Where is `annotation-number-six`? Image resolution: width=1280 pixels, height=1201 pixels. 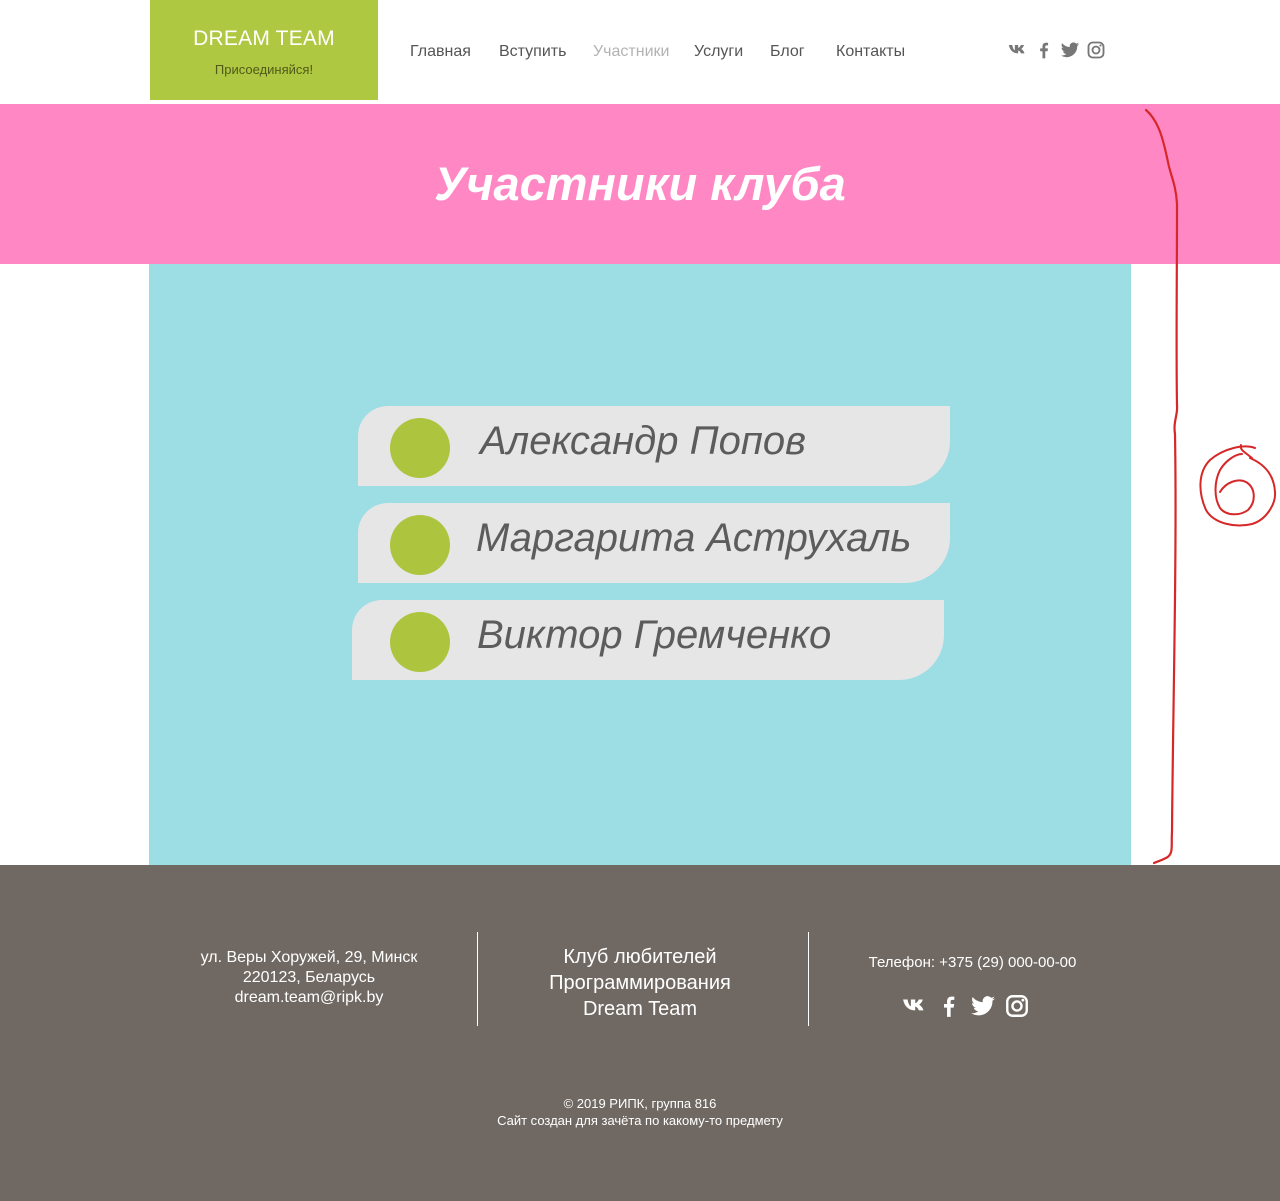
annotation-number-six is located at coordinates (1238, 485).